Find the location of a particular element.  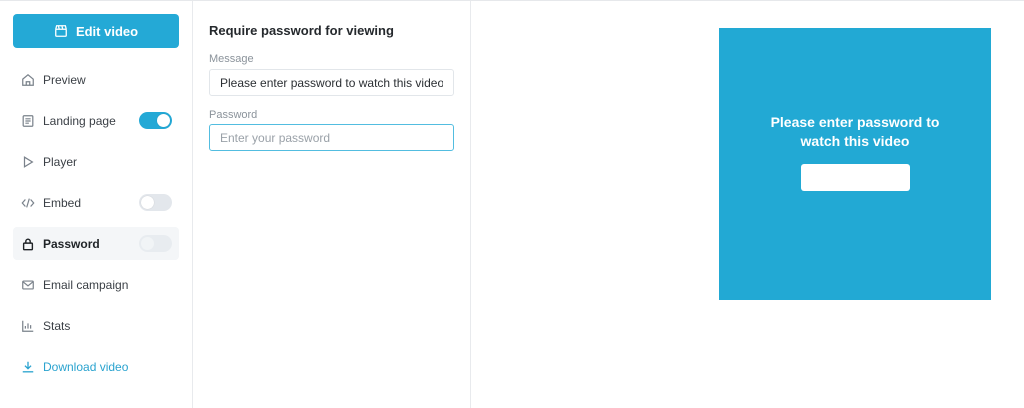

message-label: Message is located at coordinates (231, 59).